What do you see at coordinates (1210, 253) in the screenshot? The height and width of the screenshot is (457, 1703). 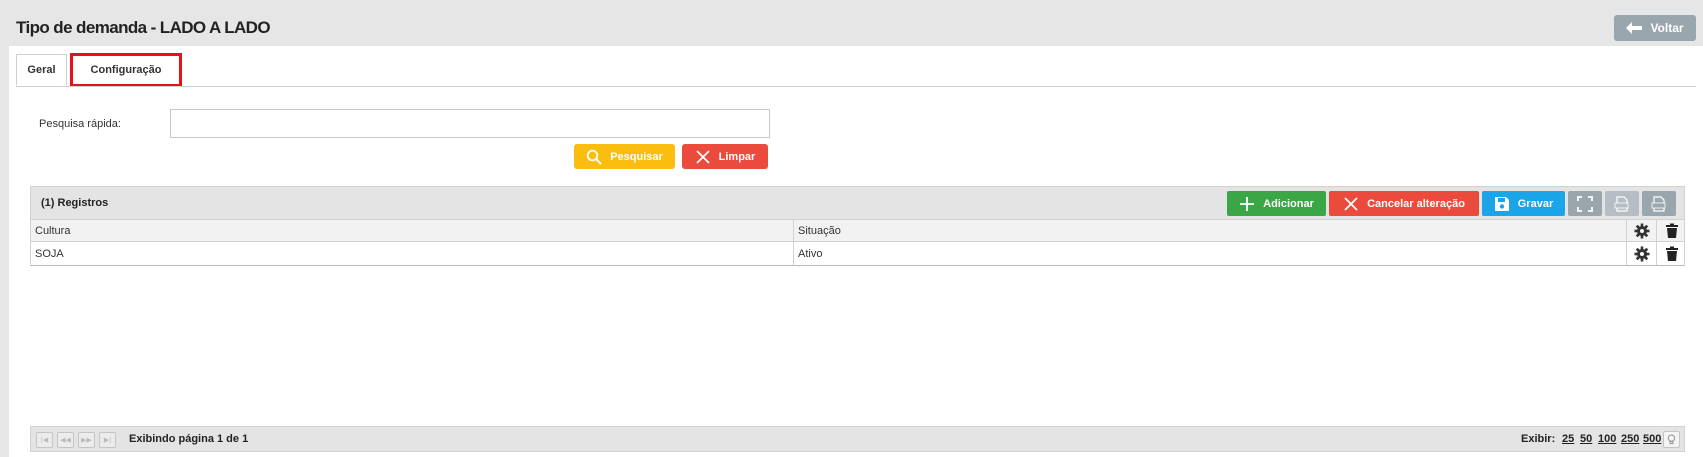 I see `cell-situacao: Ativo` at bounding box center [1210, 253].